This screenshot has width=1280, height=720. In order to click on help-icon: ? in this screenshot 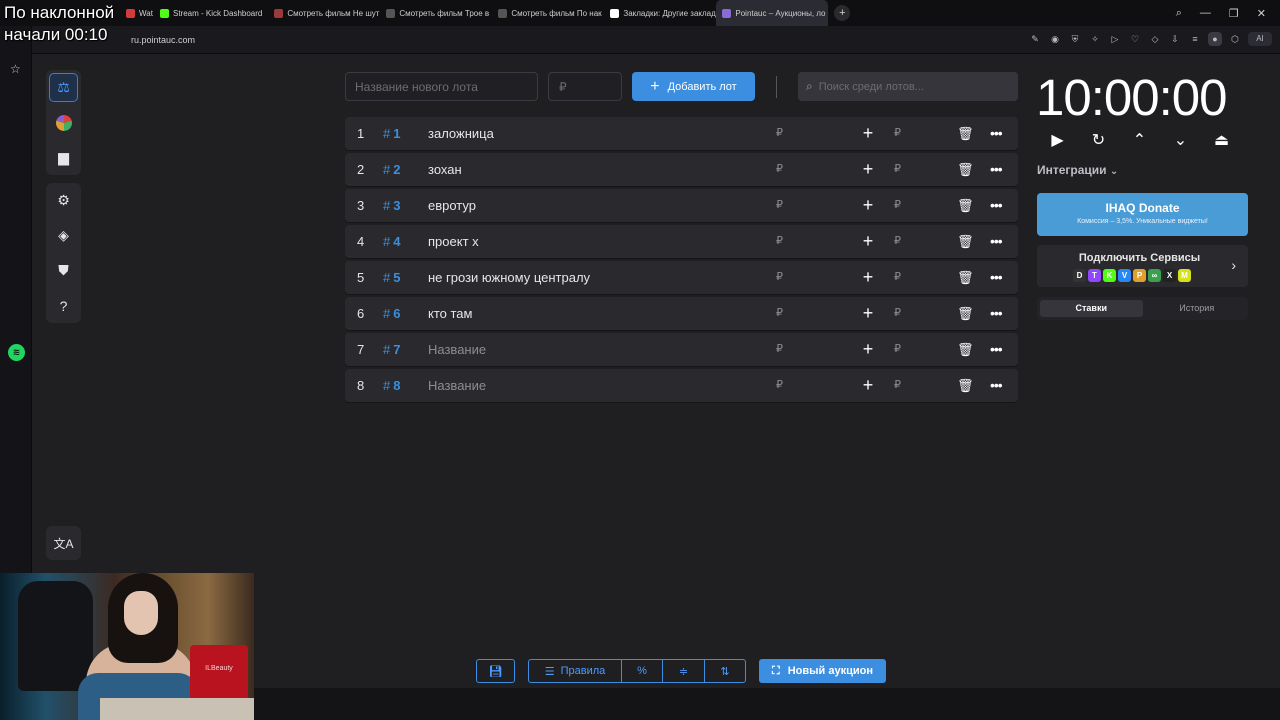, I will do `click(63, 305)`.